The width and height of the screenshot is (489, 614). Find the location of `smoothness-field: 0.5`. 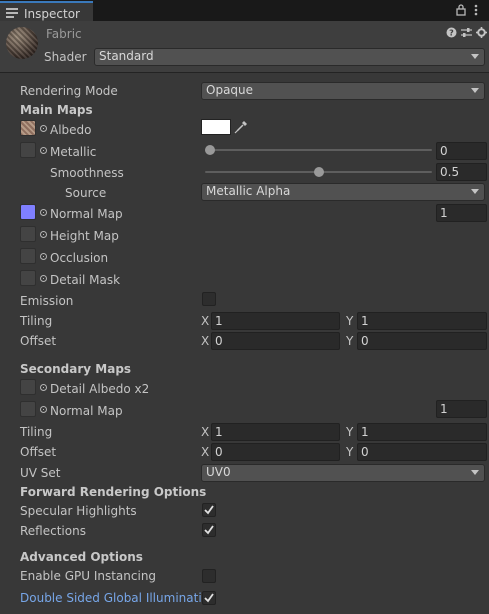

smoothness-field: 0.5 is located at coordinates (461, 172).